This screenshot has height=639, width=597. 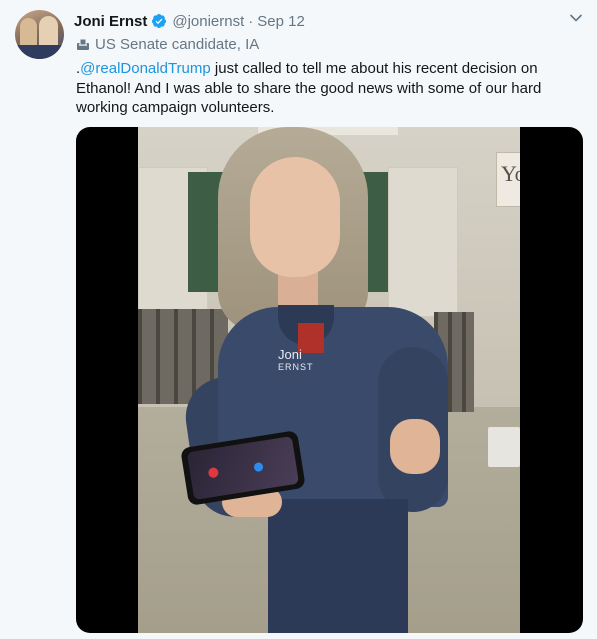 I want to click on author-handle: @joniernst, so click(x=208, y=21).